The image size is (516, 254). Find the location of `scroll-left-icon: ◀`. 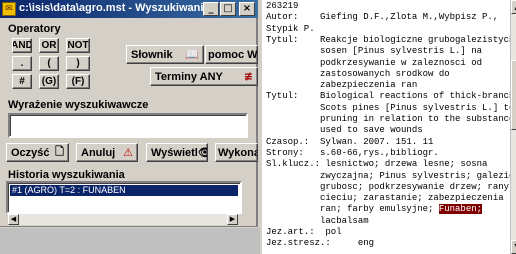

scroll-left-icon: ◀ is located at coordinates (13, 219).